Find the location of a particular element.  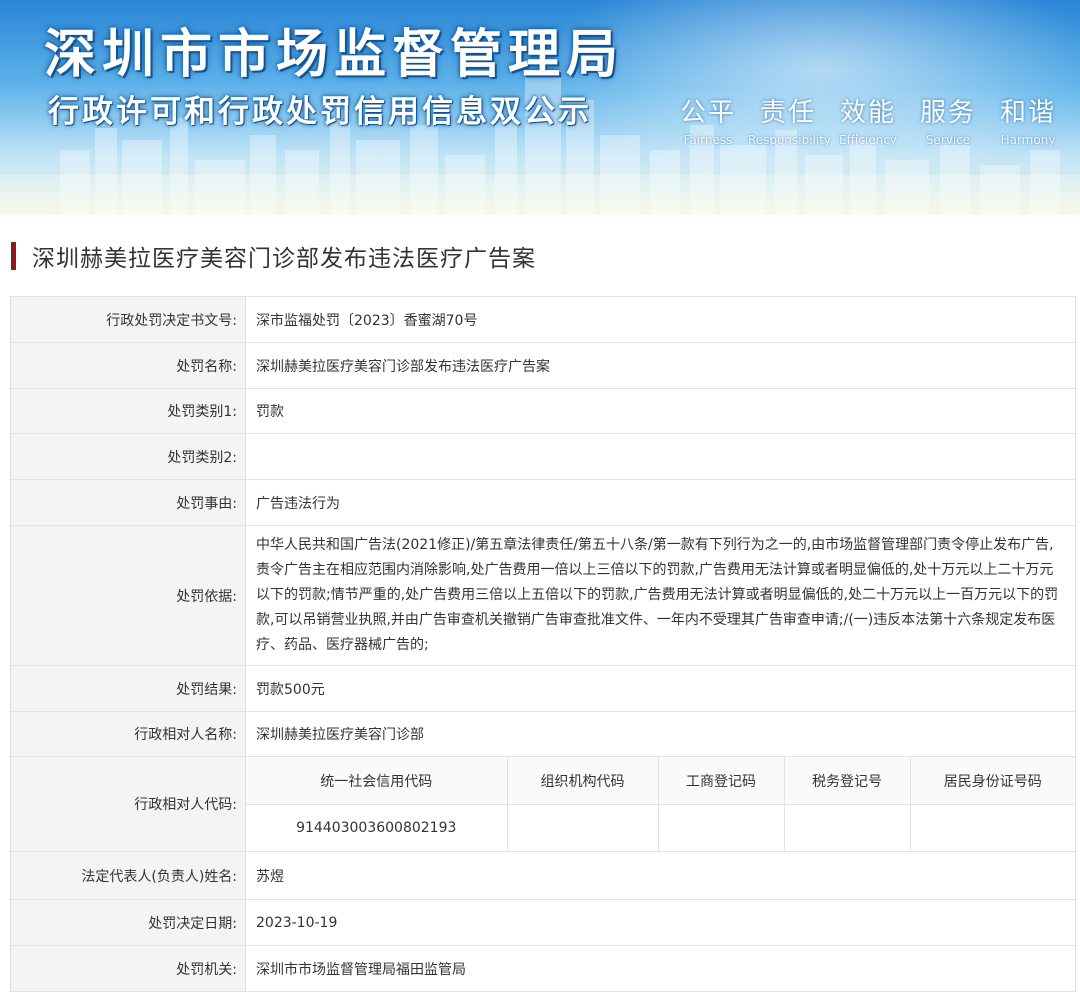

slogan-cn: 效能 is located at coordinates (867, 113).